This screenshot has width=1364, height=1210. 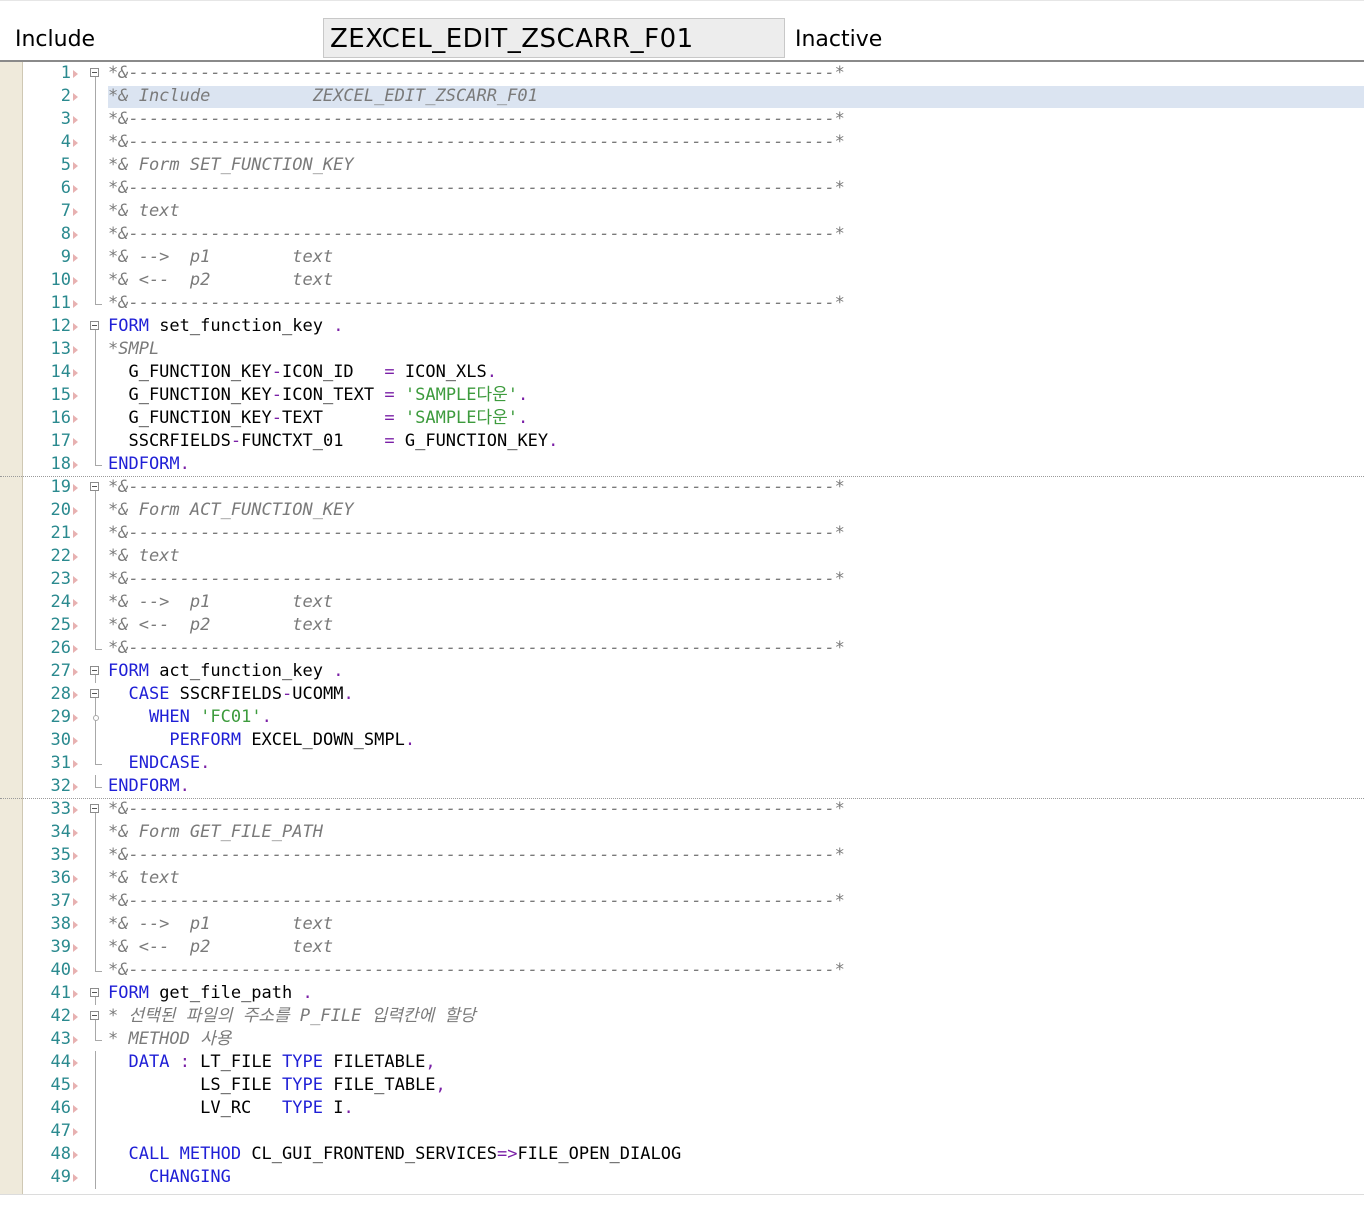 I want to click on code-line: 34 *& Form GET_FILE_PATH, so click(x=682, y=832).